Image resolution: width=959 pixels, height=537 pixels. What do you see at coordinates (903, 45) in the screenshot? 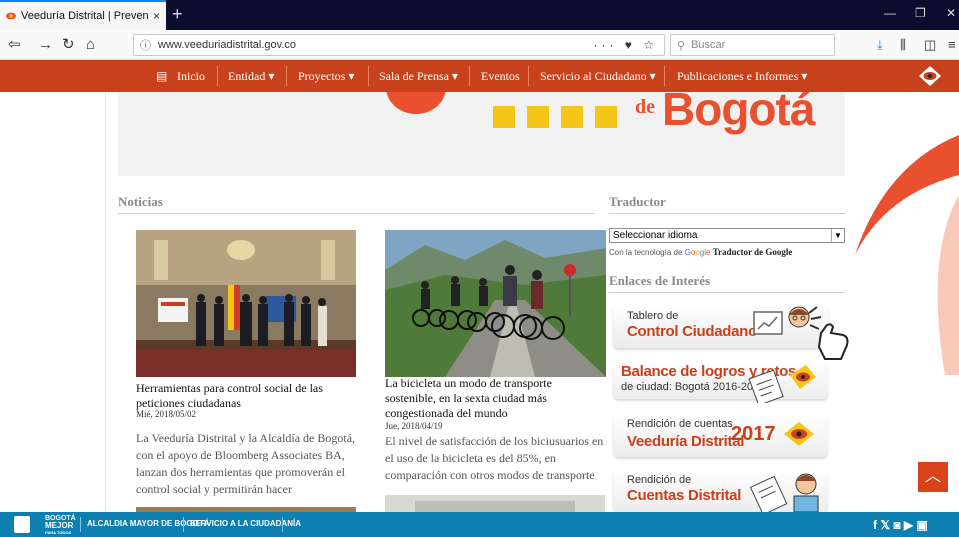
I see `library-icon: ⫼` at bounding box center [903, 45].